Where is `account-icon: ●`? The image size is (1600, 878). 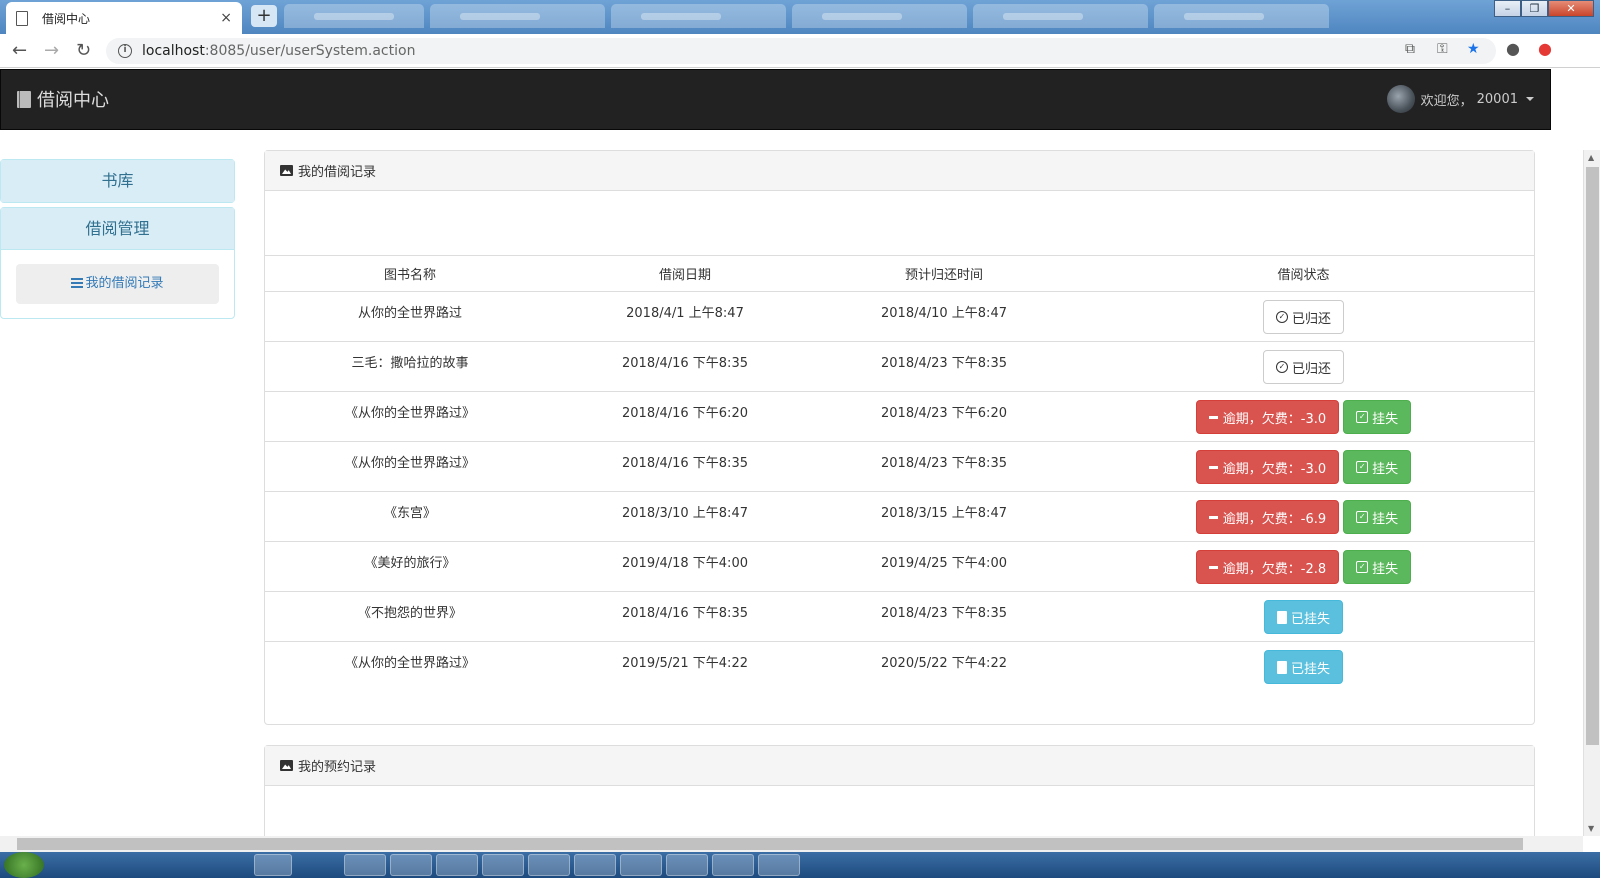 account-icon: ● is located at coordinates (1513, 48).